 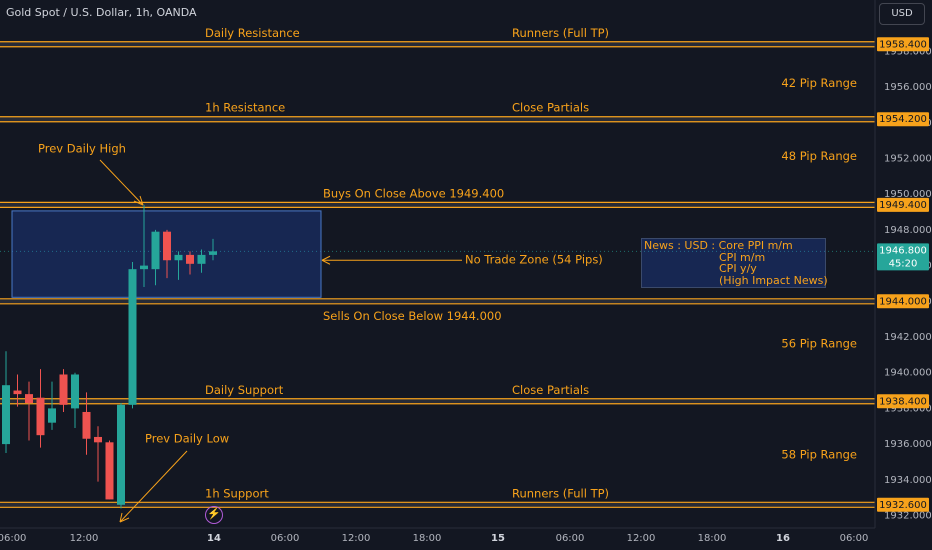 What do you see at coordinates (498, 538) in the screenshot?
I see `time-tick-label: 15` at bounding box center [498, 538].